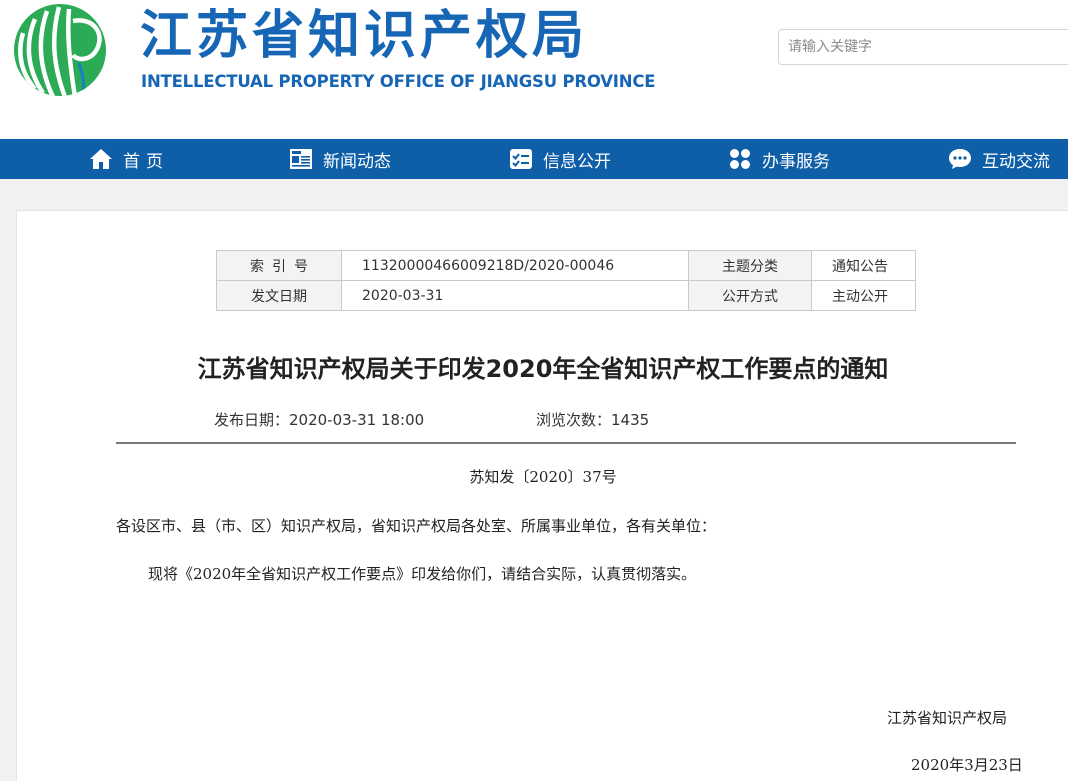 Image resolution: width=1068 pixels, height=781 pixels. Describe the element at coordinates (515, 265) in the screenshot. I see `meta-value-index: 11320000466009218D/2020-00046` at that location.